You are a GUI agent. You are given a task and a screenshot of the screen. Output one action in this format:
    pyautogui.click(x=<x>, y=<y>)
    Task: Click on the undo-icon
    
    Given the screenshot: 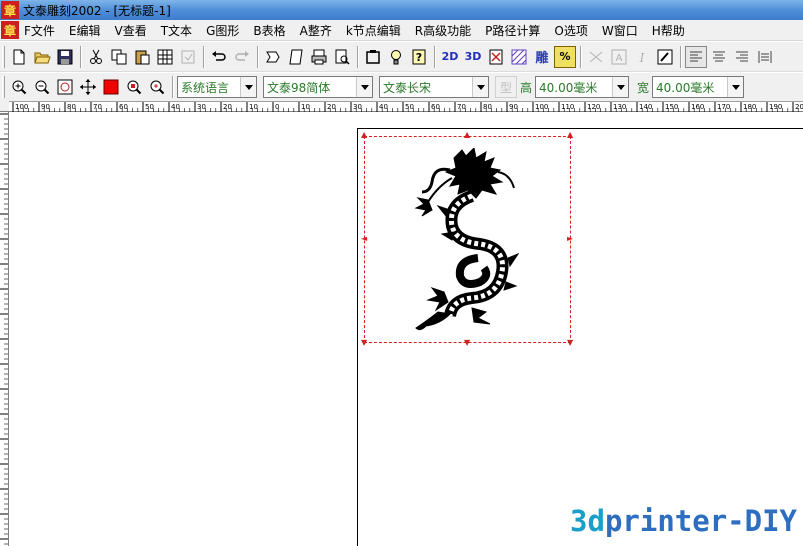 What is the action you would take?
    pyautogui.click(x=219, y=57)
    